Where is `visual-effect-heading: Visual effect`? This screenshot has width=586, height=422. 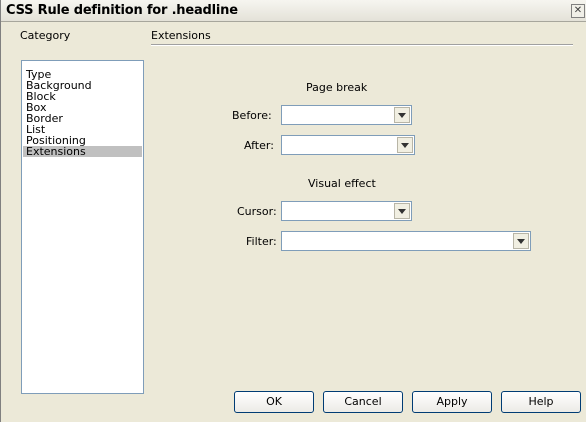 visual-effect-heading: Visual effect is located at coordinates (342, 183).